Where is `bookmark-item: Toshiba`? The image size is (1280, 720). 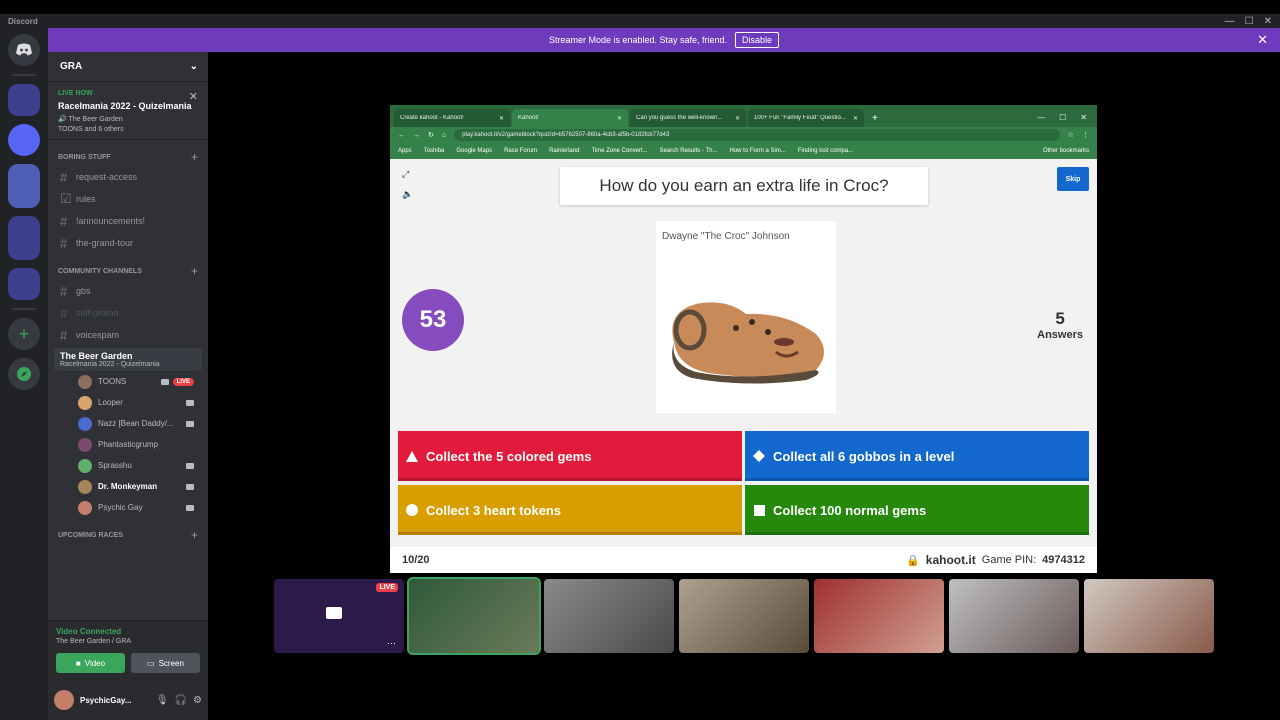
bookmark-item: Toshiba is located at coordinates (434, 151).